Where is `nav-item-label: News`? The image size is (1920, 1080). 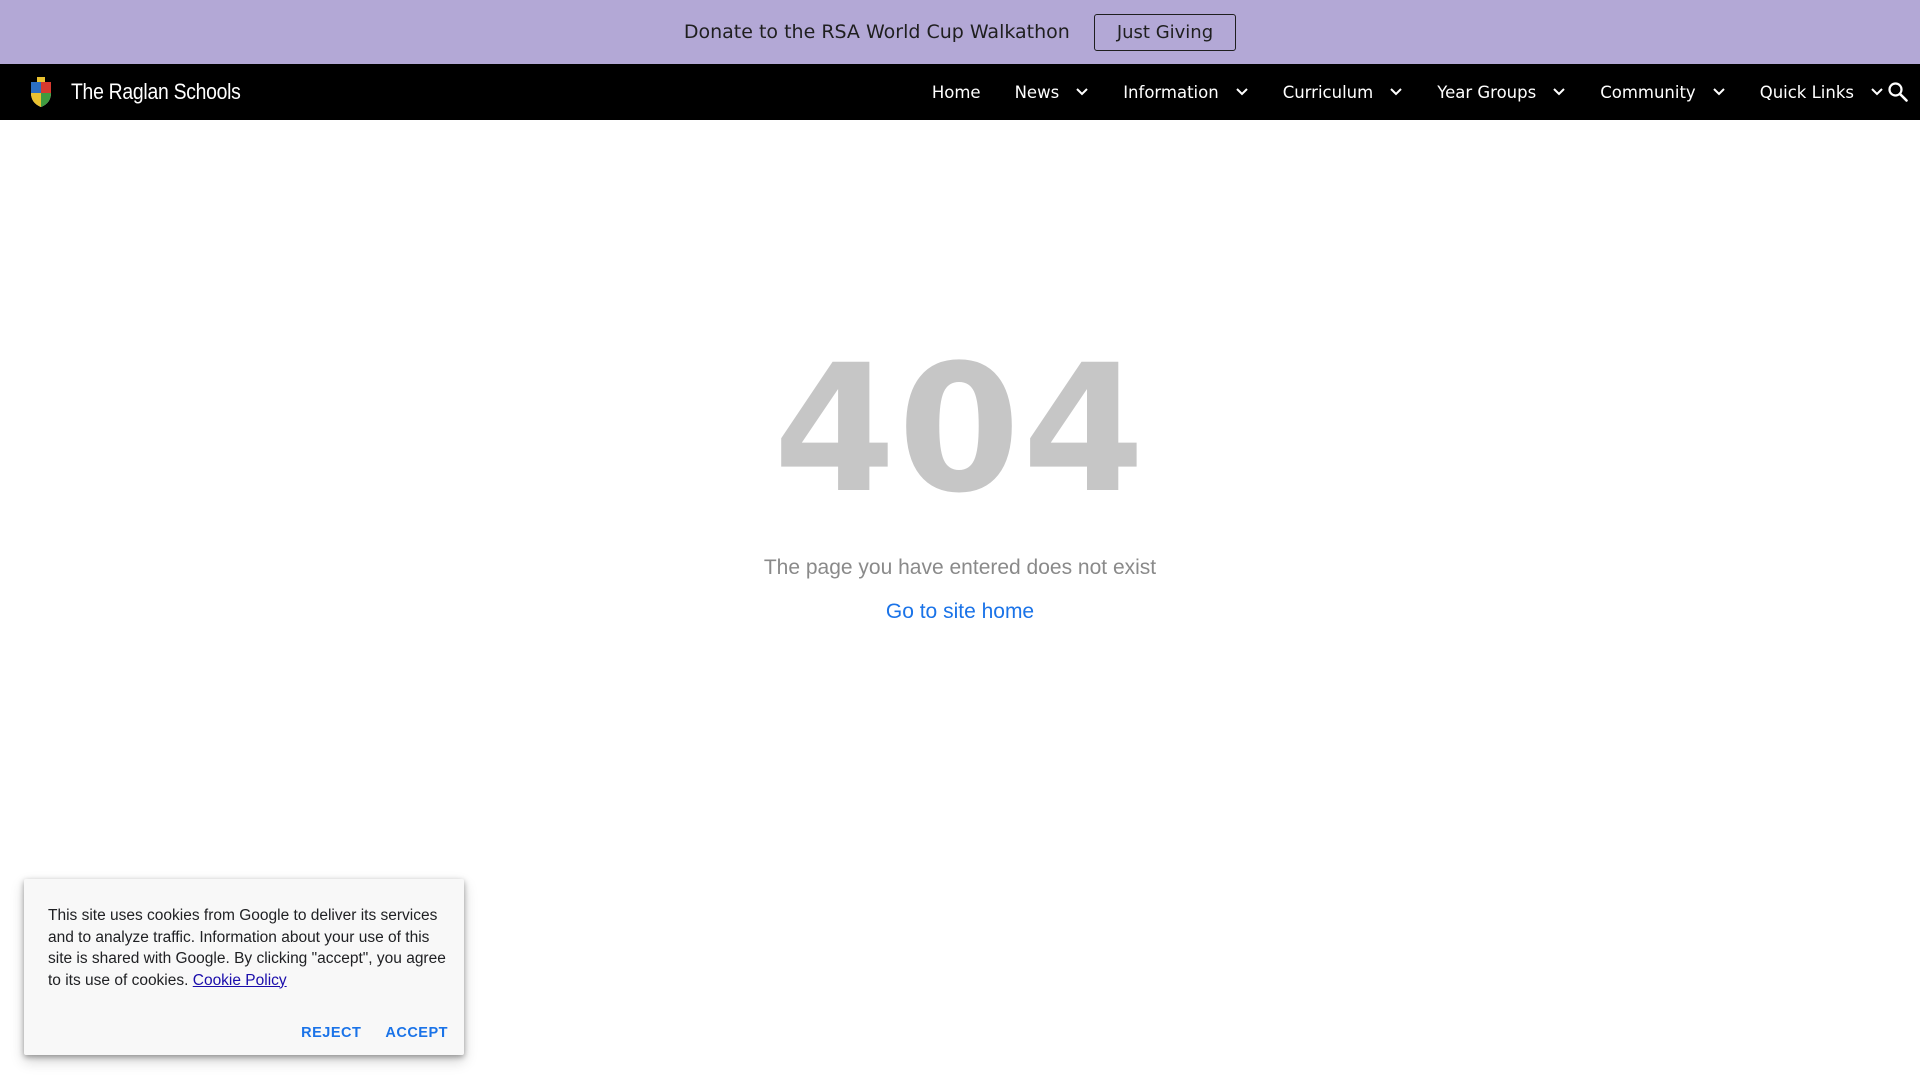
nav-item-label: News is located at coordinates (1037, 92).